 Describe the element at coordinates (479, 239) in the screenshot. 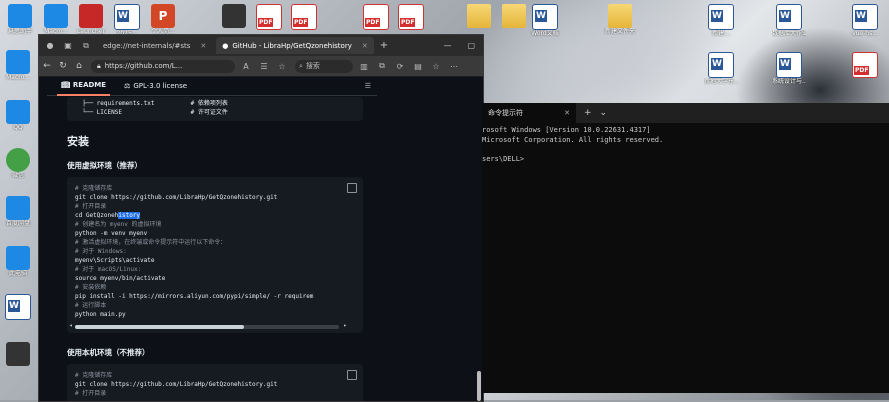

I see `vertical-scrollbar` at that location.